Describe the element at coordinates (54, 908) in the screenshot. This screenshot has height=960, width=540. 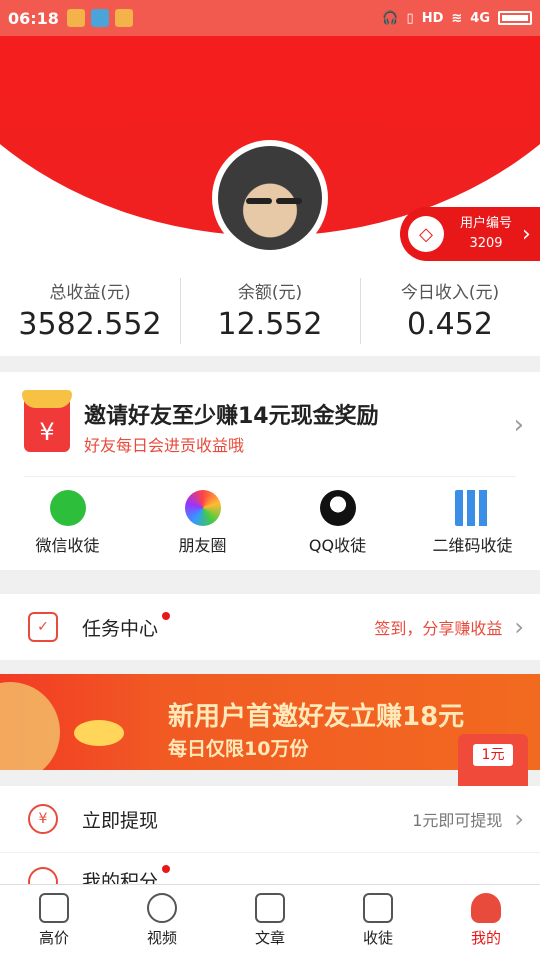
I see `money-bag-icon` at that location.